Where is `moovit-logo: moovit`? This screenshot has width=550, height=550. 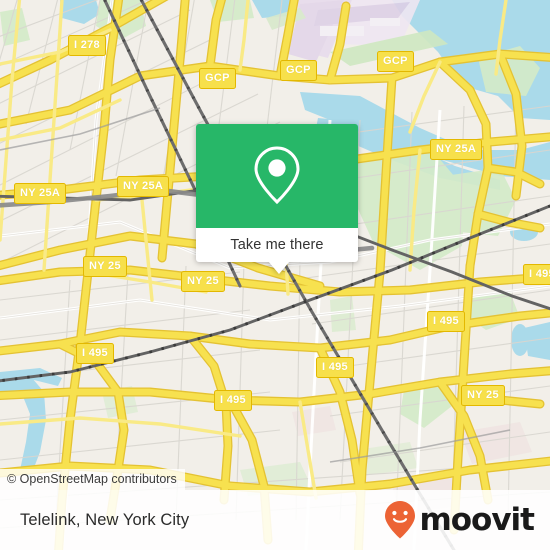
moovit-logo: moovit is located at coordinates (459, 520).